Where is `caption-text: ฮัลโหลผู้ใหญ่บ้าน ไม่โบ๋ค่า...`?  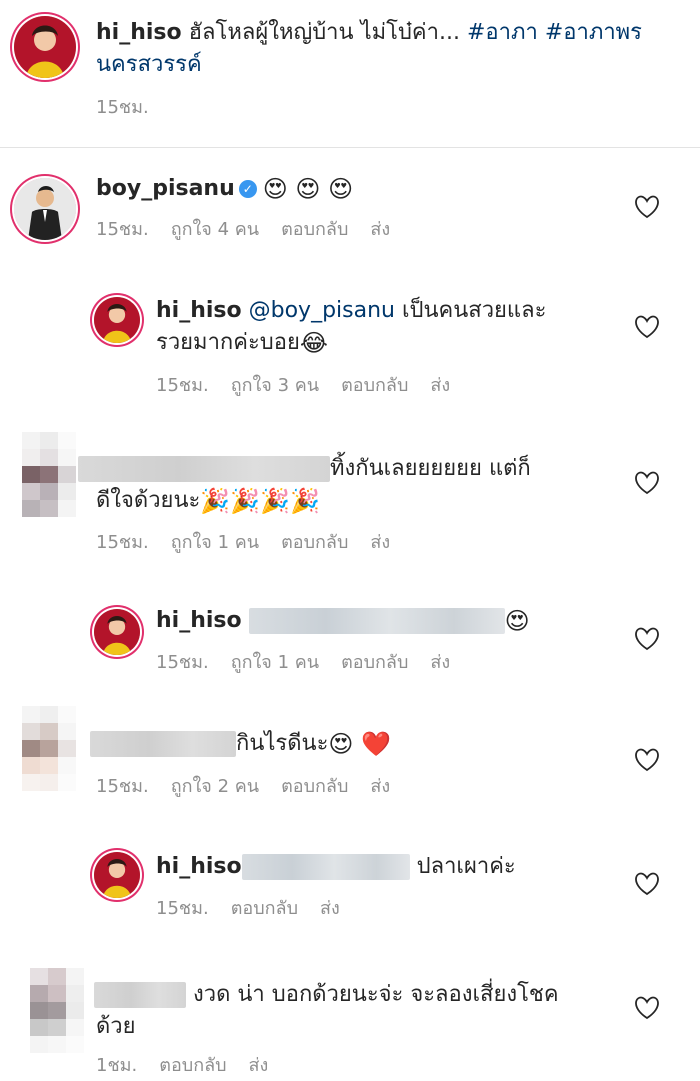
caption-text: ฮัลโหลผู้ใหญ่บ้าน ไม่โบ๋ค่า... is located at coordinates (324, 32).